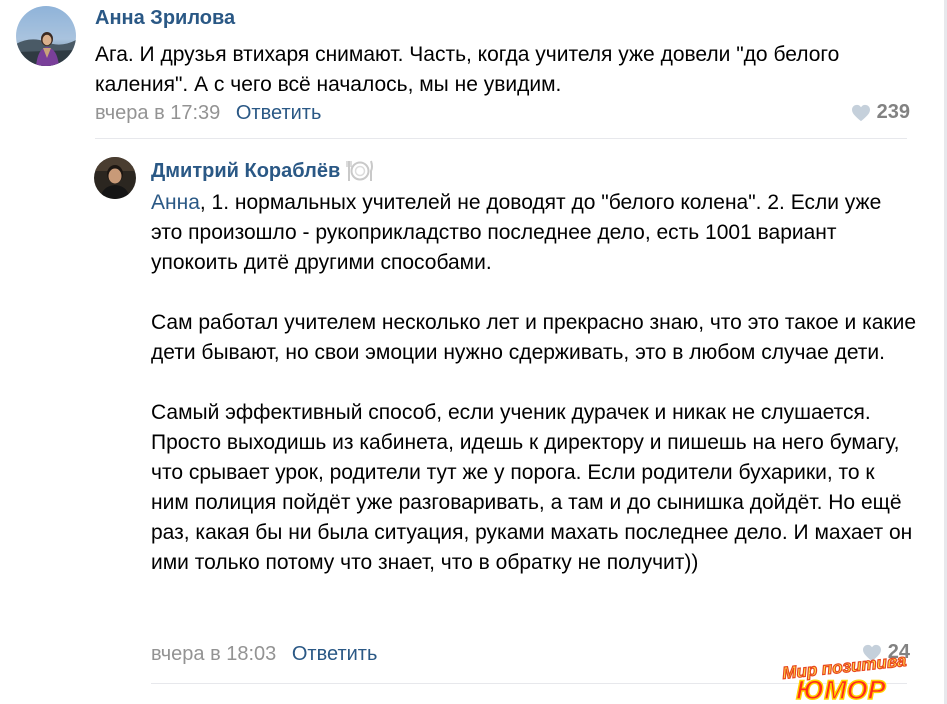 The height and width of the screenshot is (704, 947). Describe the element at coordinates (893, 112) in the screenshot. I see `like-count: 239` at that location.